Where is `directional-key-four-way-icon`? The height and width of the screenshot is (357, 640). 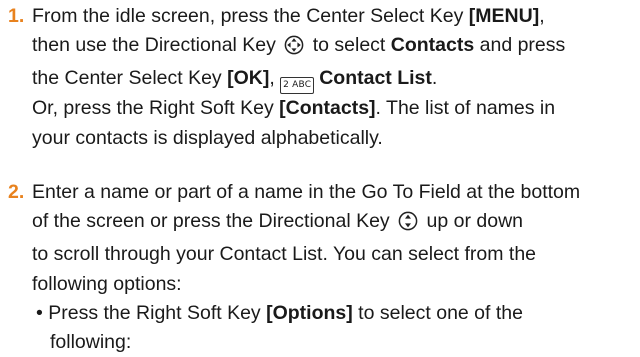
directional-key-four-way-icon is located at coordinates (294, 49).